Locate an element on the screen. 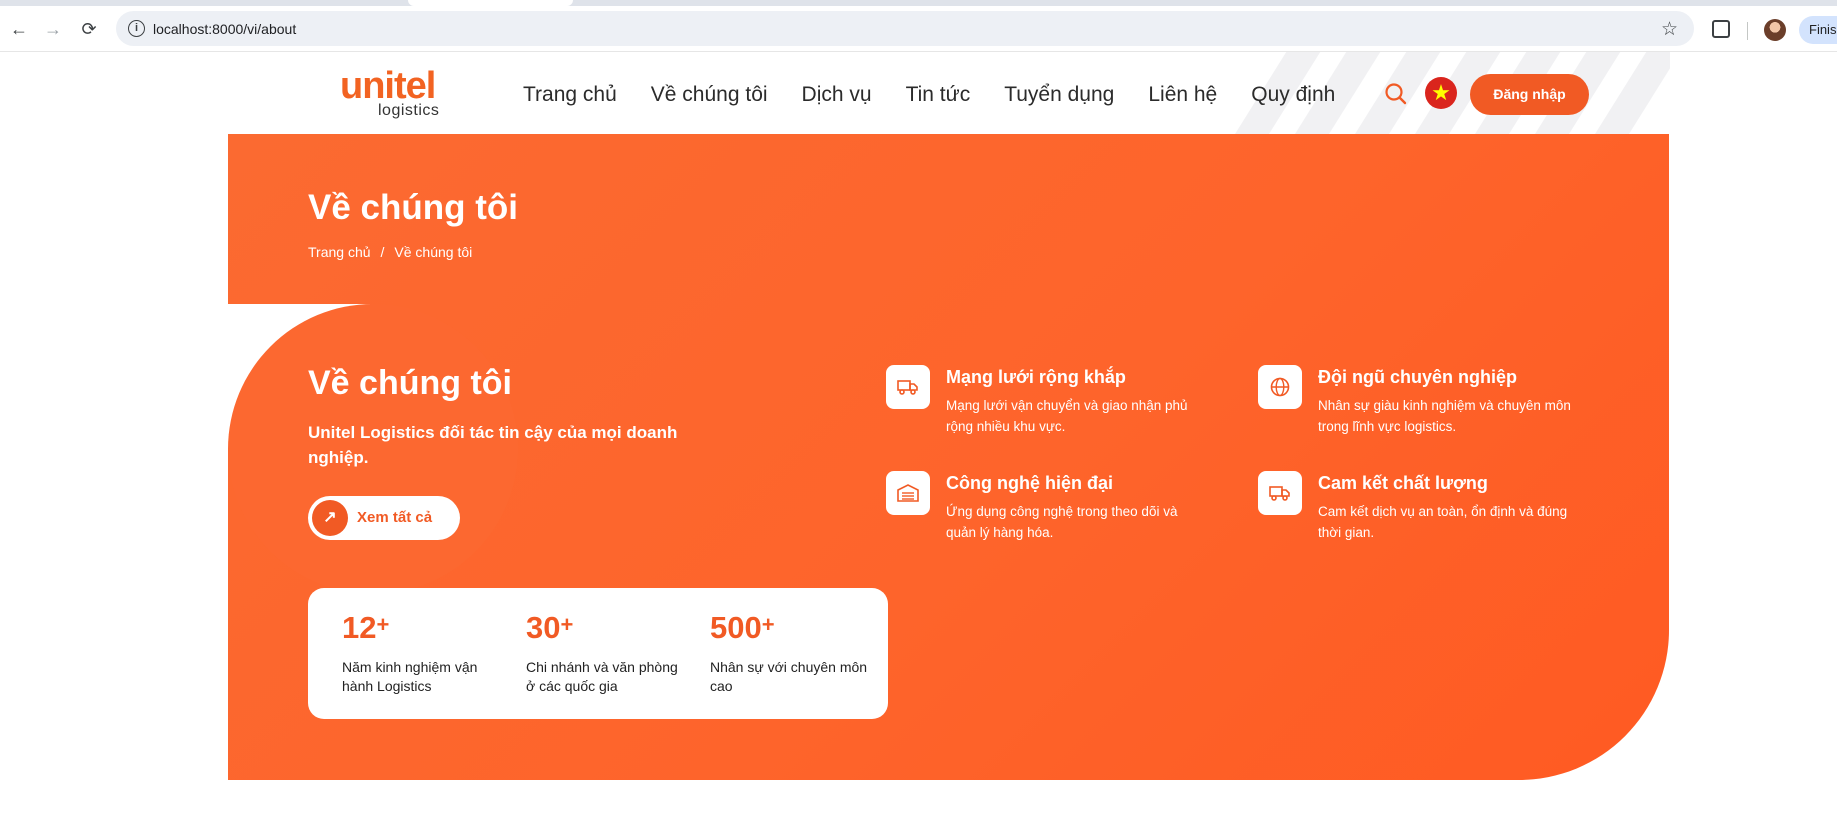  extensions-icon is located at coordinates (1721, 29).